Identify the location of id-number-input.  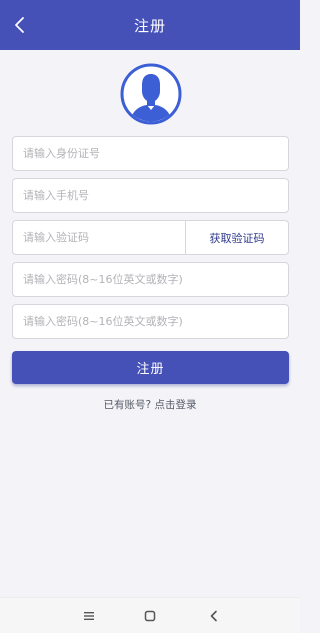
(150, 153).